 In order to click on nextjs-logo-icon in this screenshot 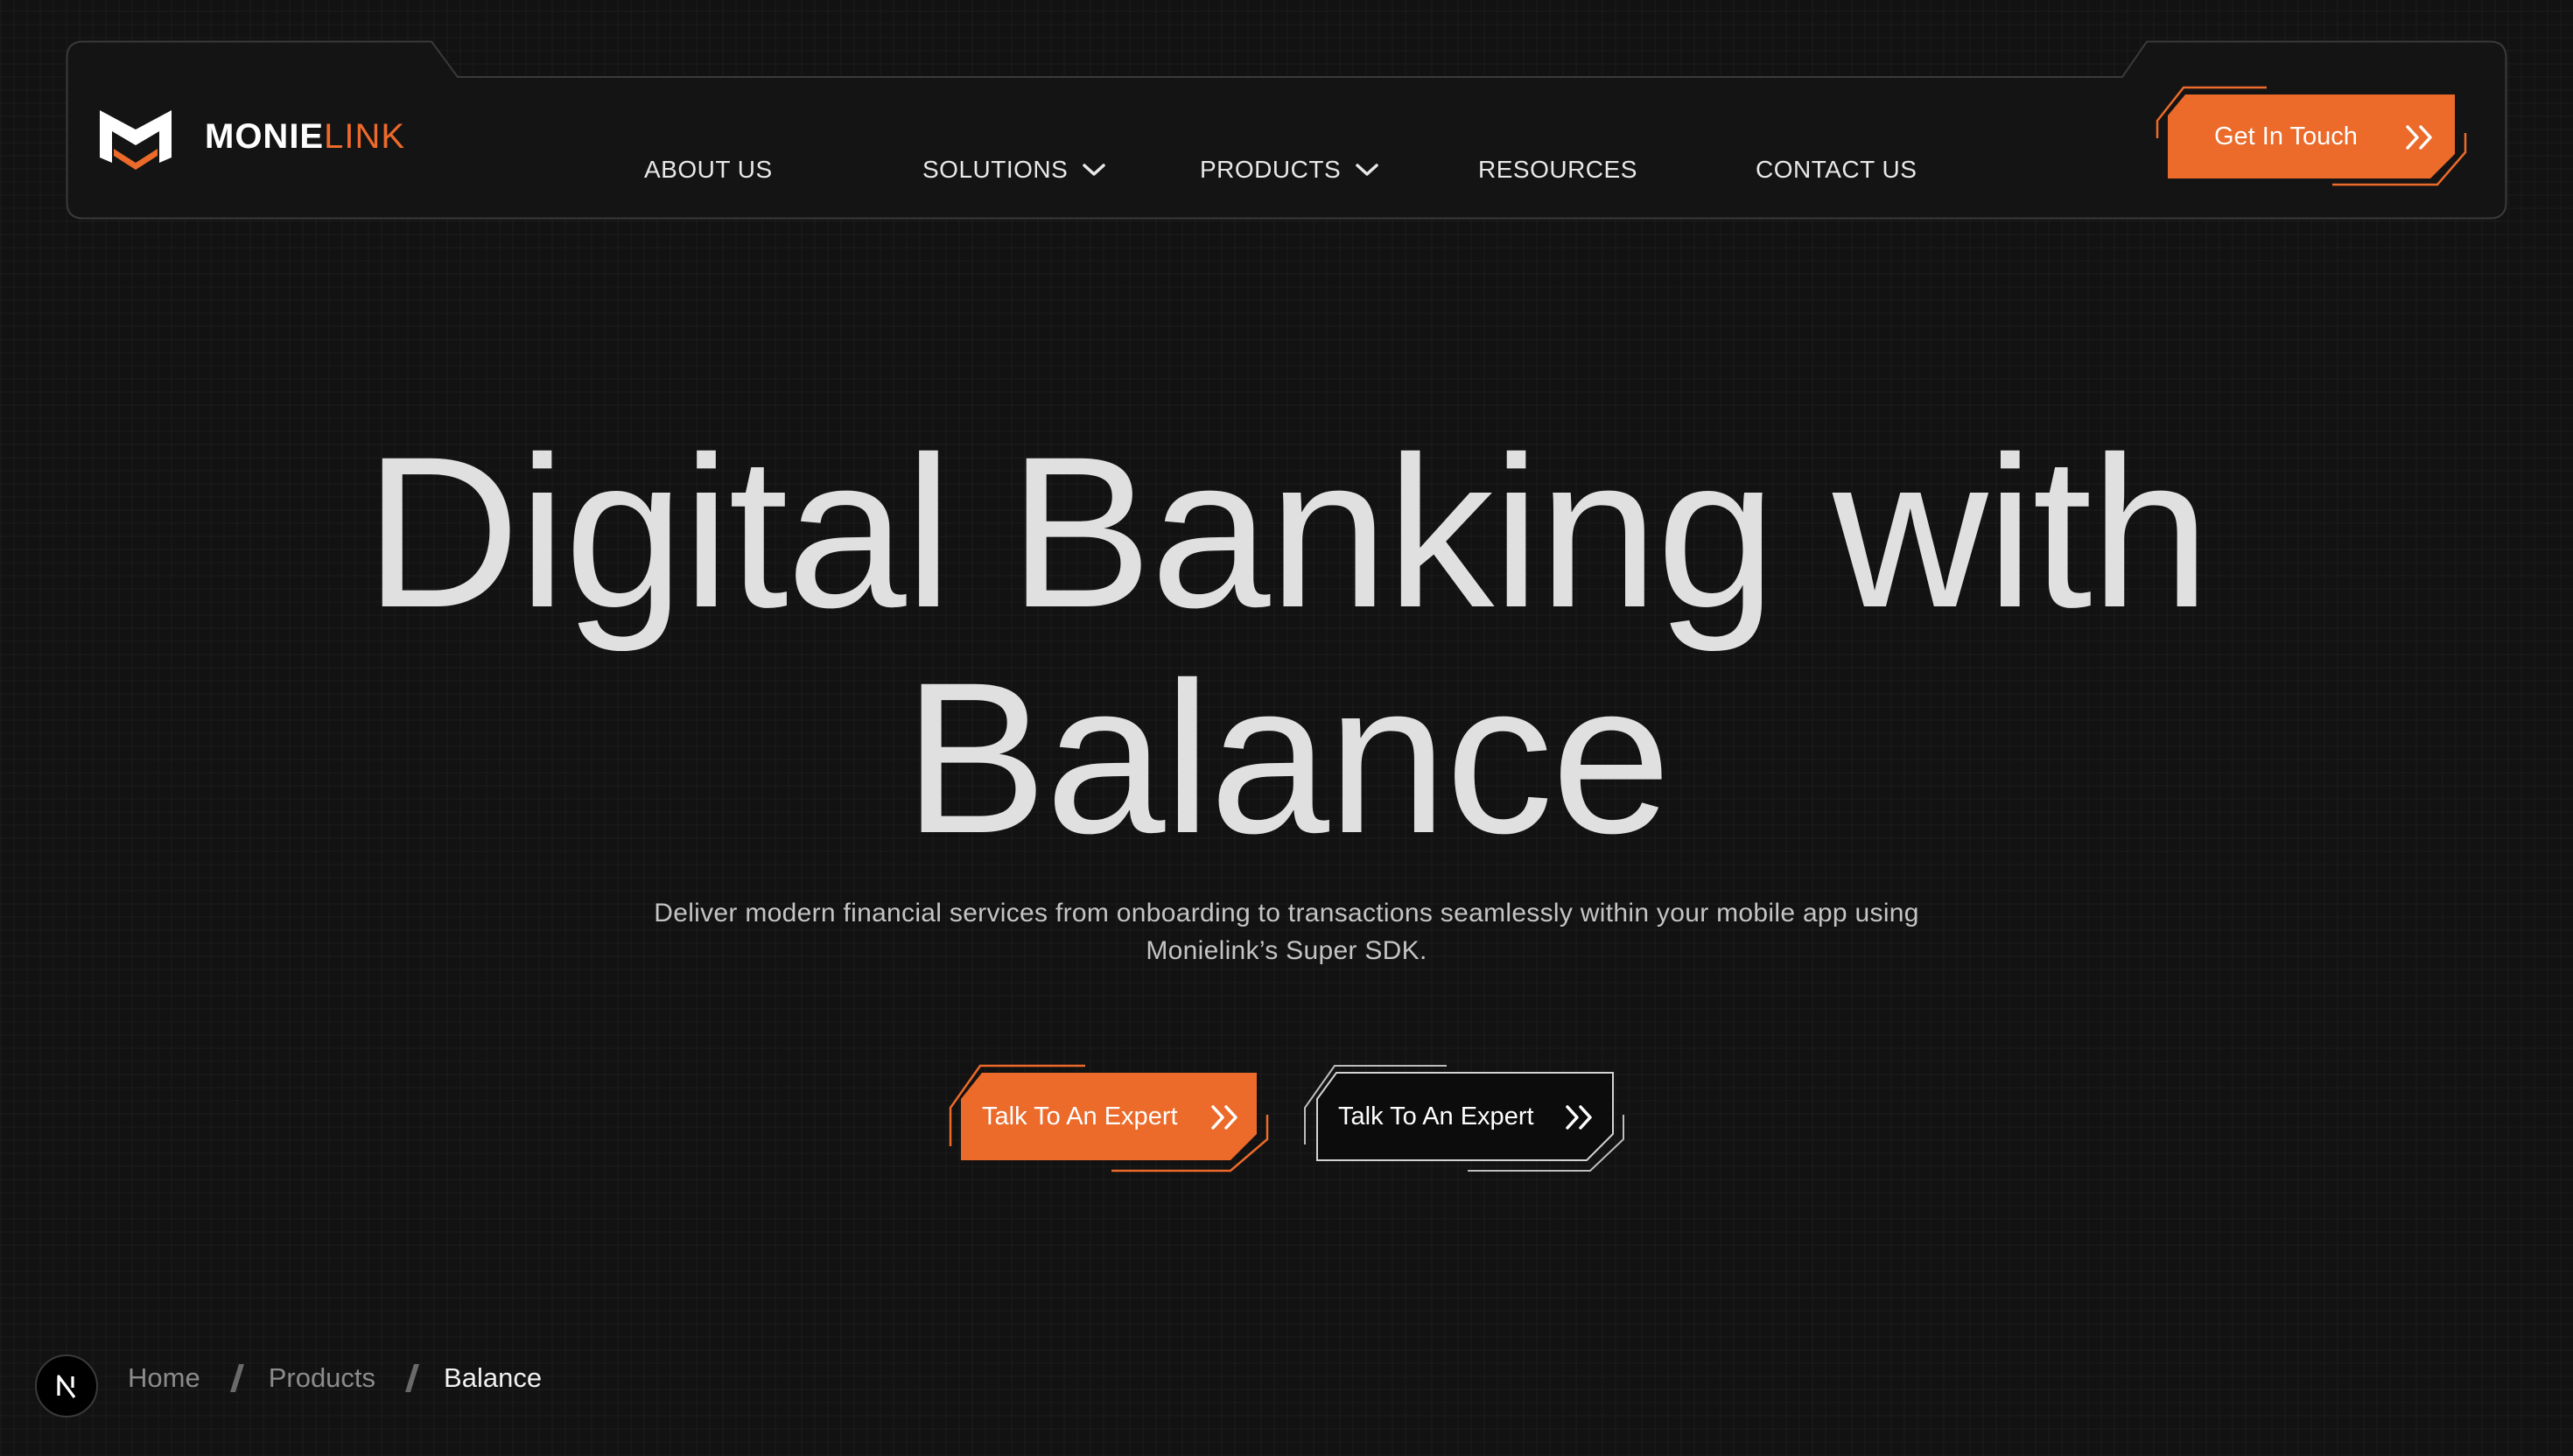, I will do `click(66, 1386)`.